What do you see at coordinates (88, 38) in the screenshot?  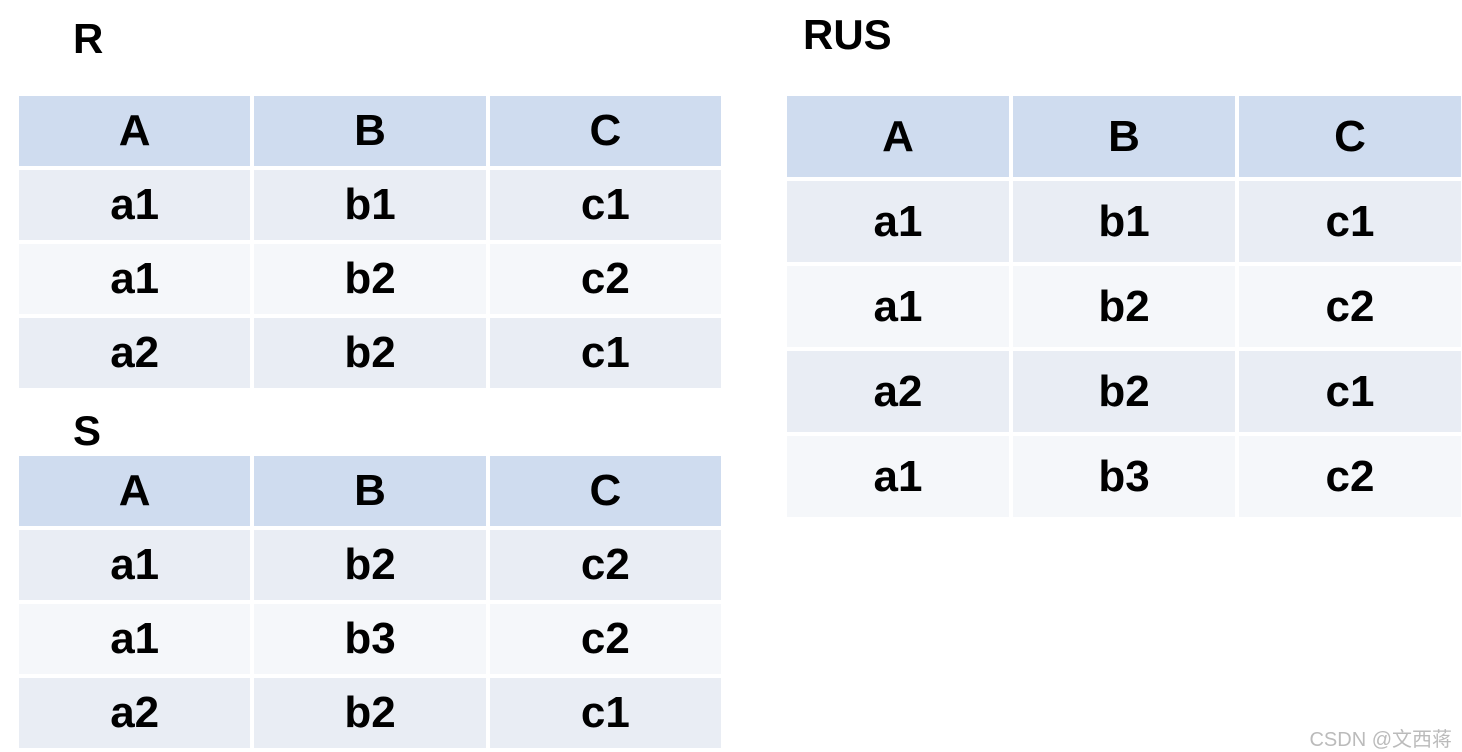 I see `table-r-title: R` at bounding box center [88, 38].